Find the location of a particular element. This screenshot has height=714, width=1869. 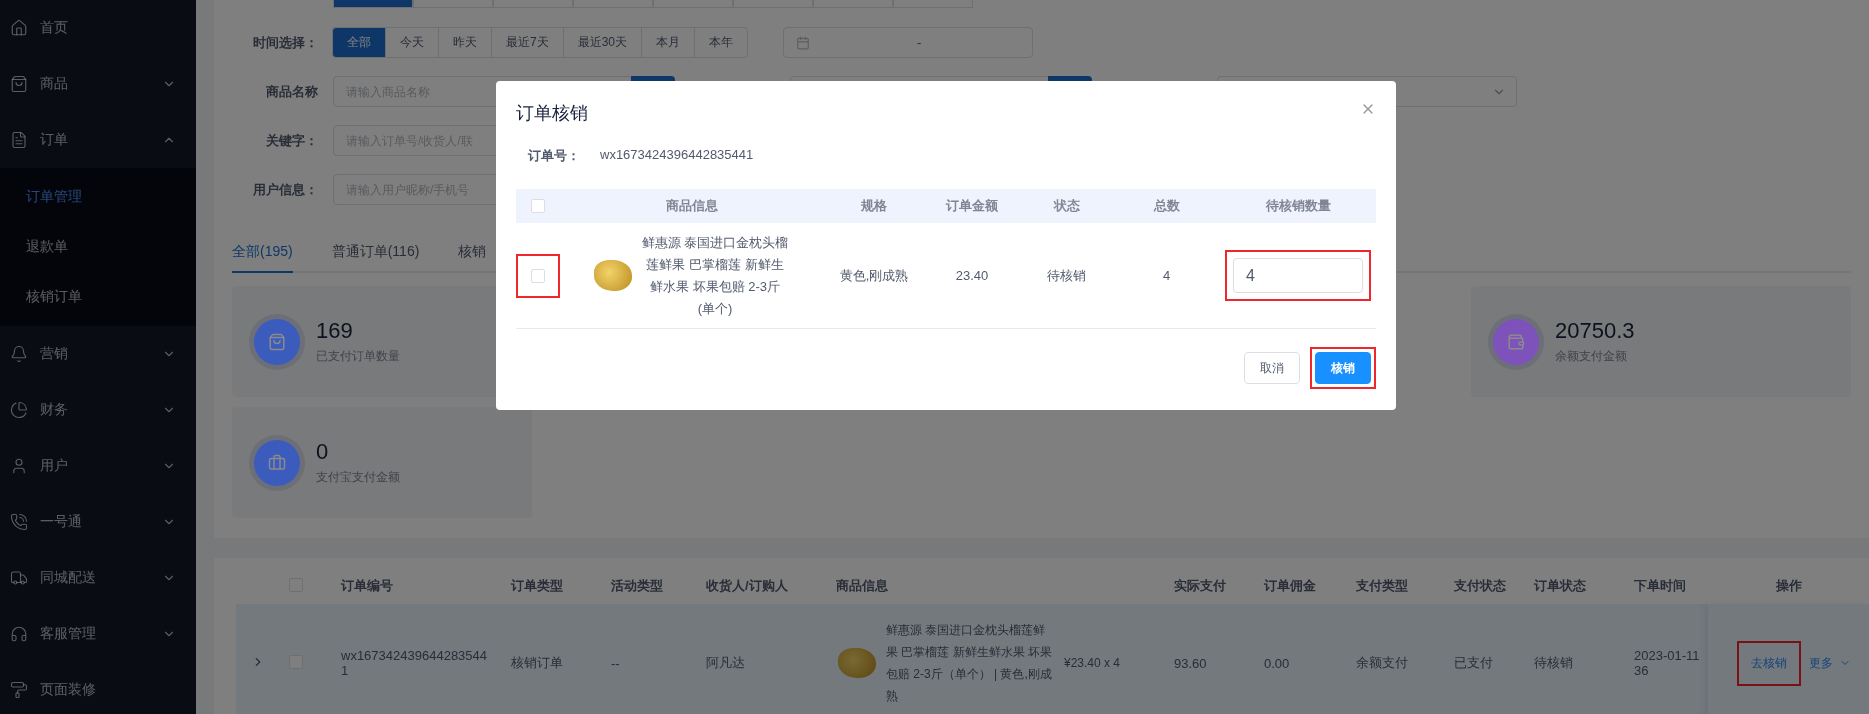

column-header: 订单状态 is located at coordinates (1560, 586).